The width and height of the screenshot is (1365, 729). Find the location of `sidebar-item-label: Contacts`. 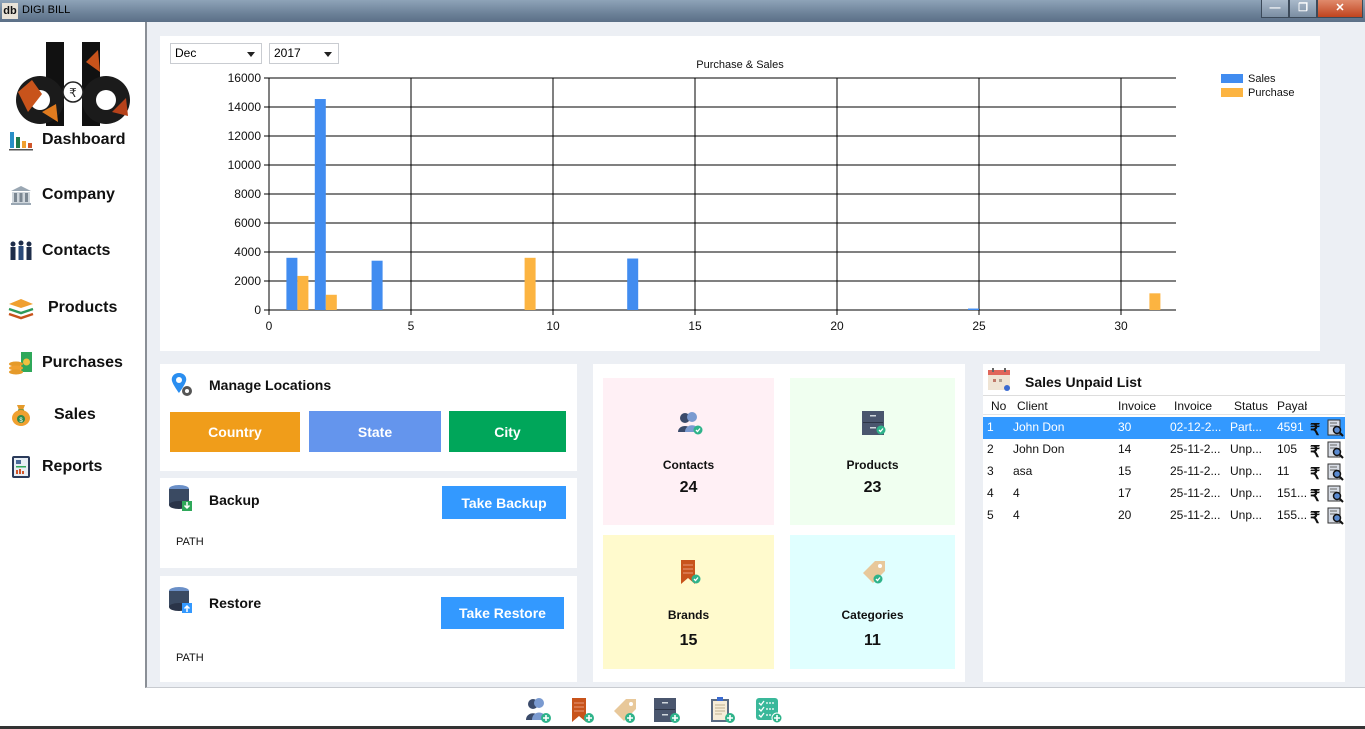

sidebar-item-label: Contacts is located at coordinates (76, 250).